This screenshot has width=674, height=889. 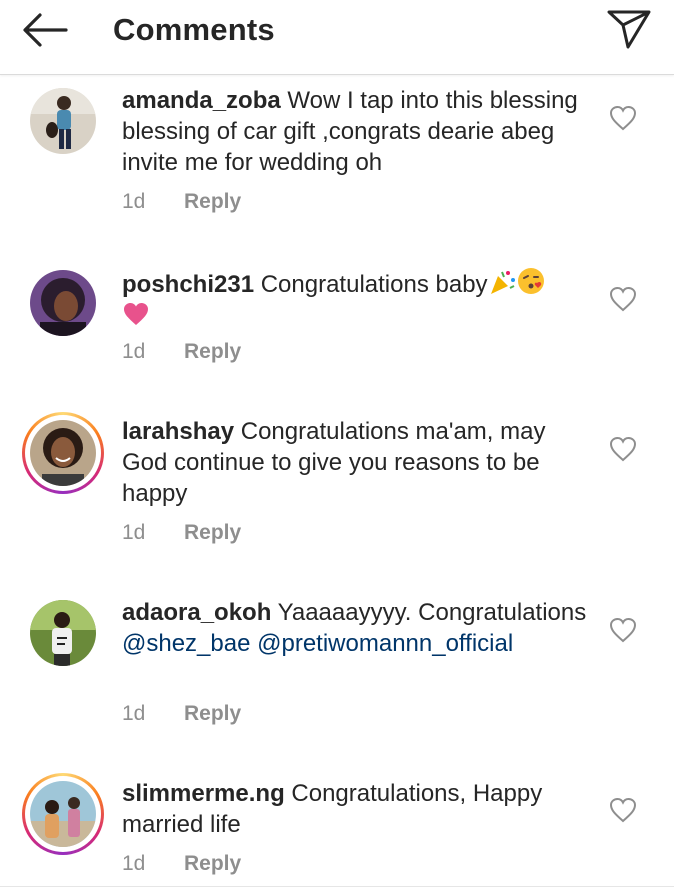 I want to click on pink-heart-emoji, so click(x=136, y=314).